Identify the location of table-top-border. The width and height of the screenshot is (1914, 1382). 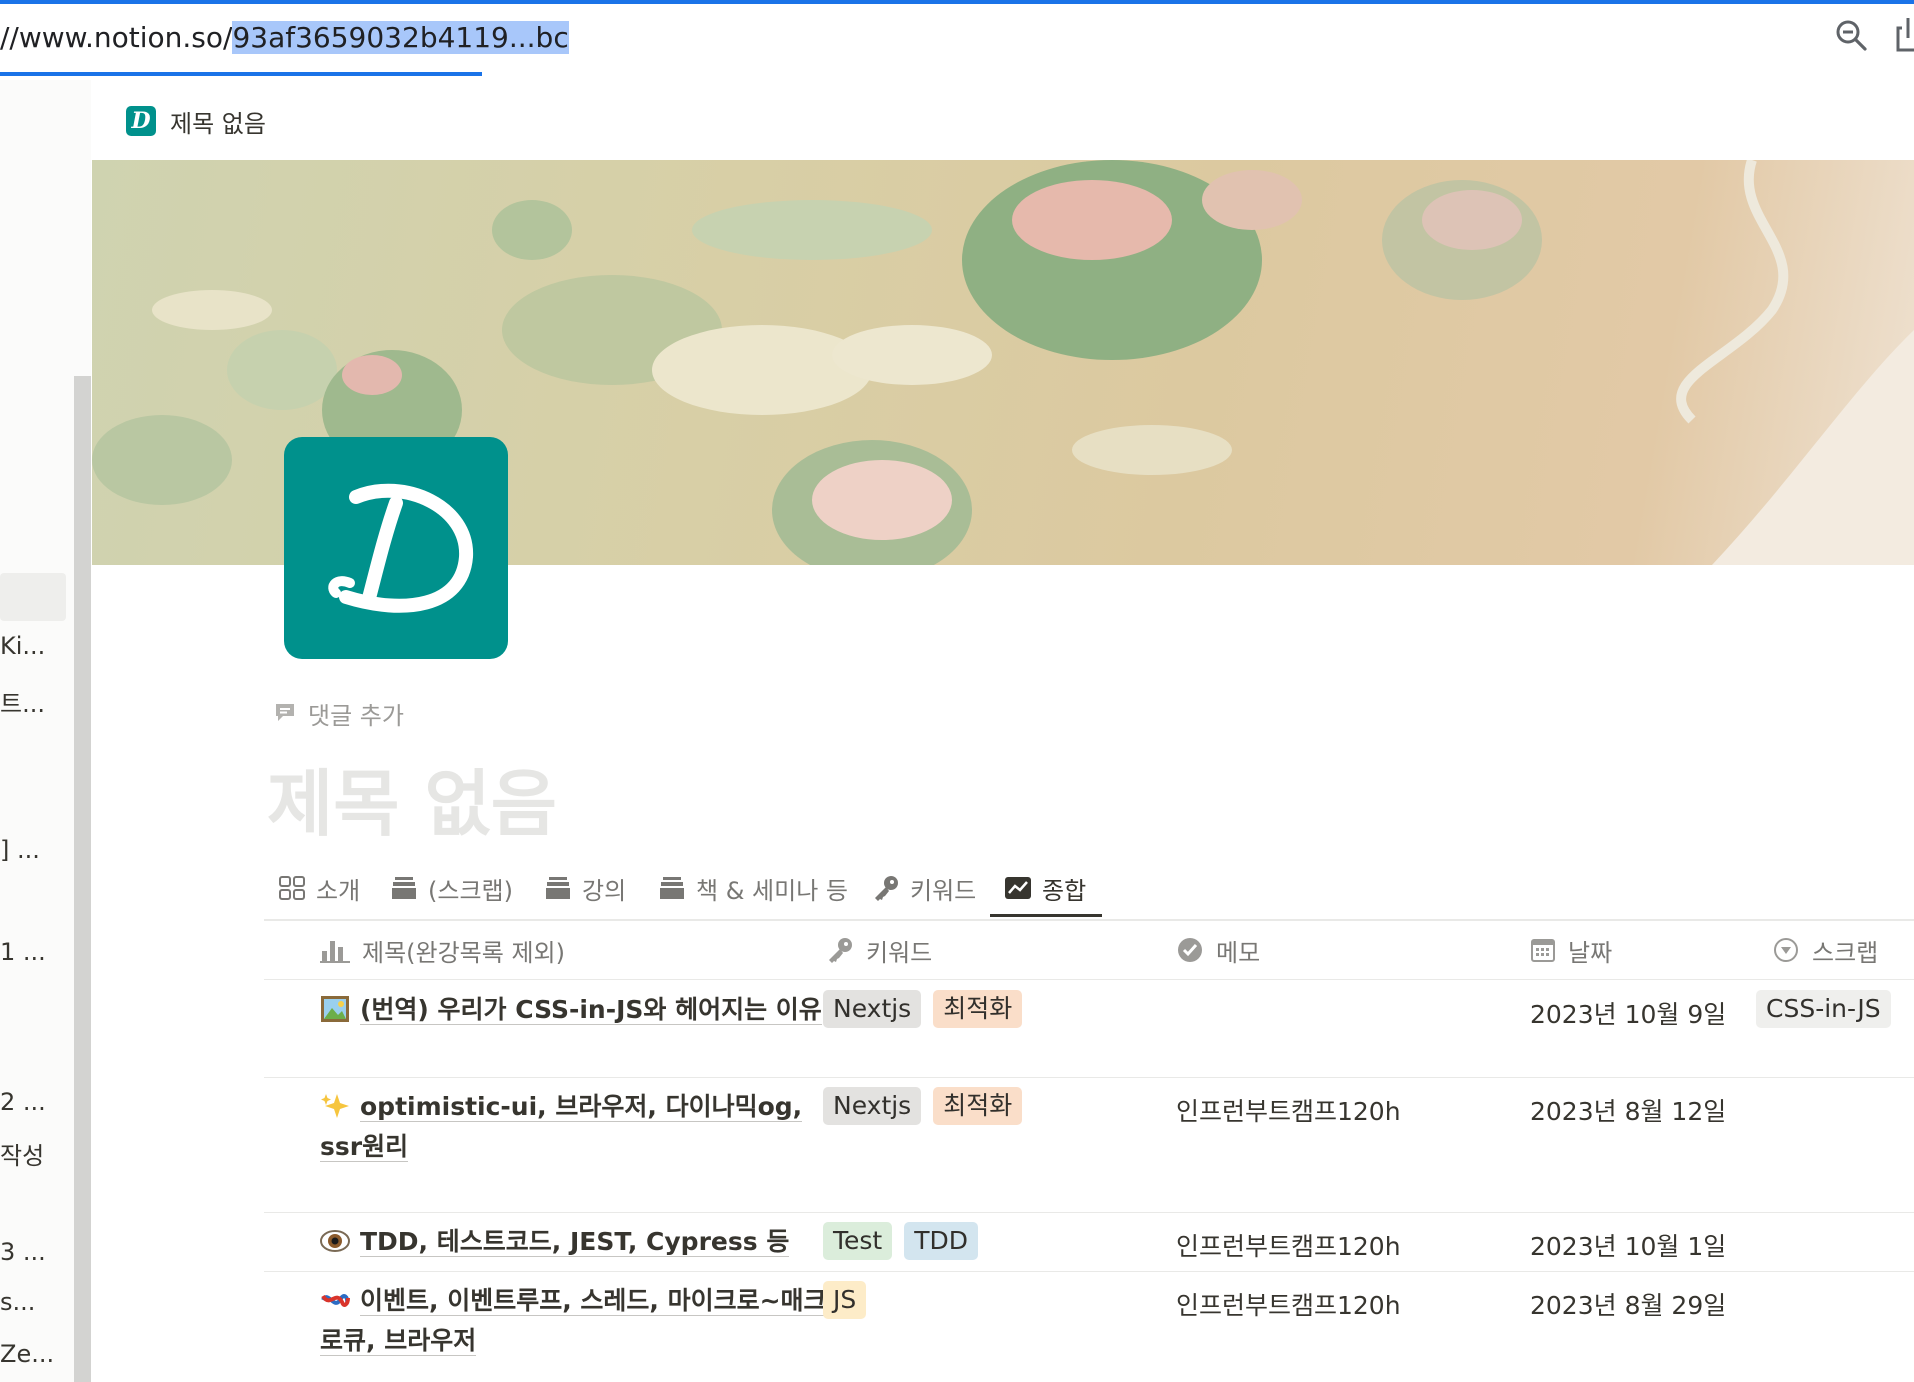
(1089, 920).